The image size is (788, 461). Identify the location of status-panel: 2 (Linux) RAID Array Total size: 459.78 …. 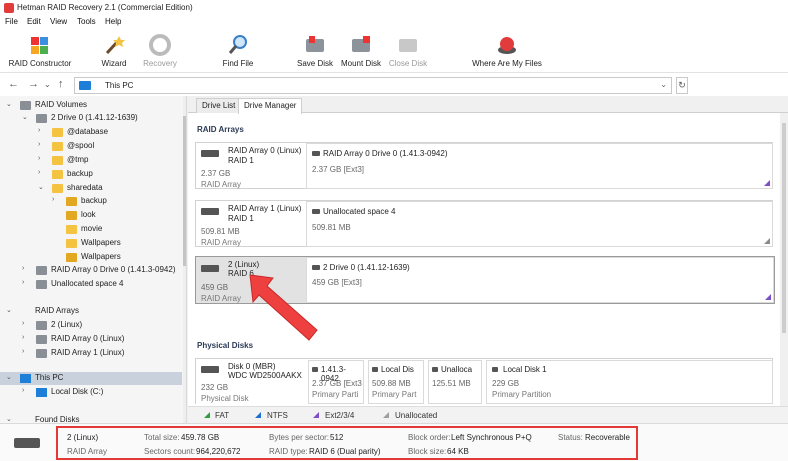
(394, 442).